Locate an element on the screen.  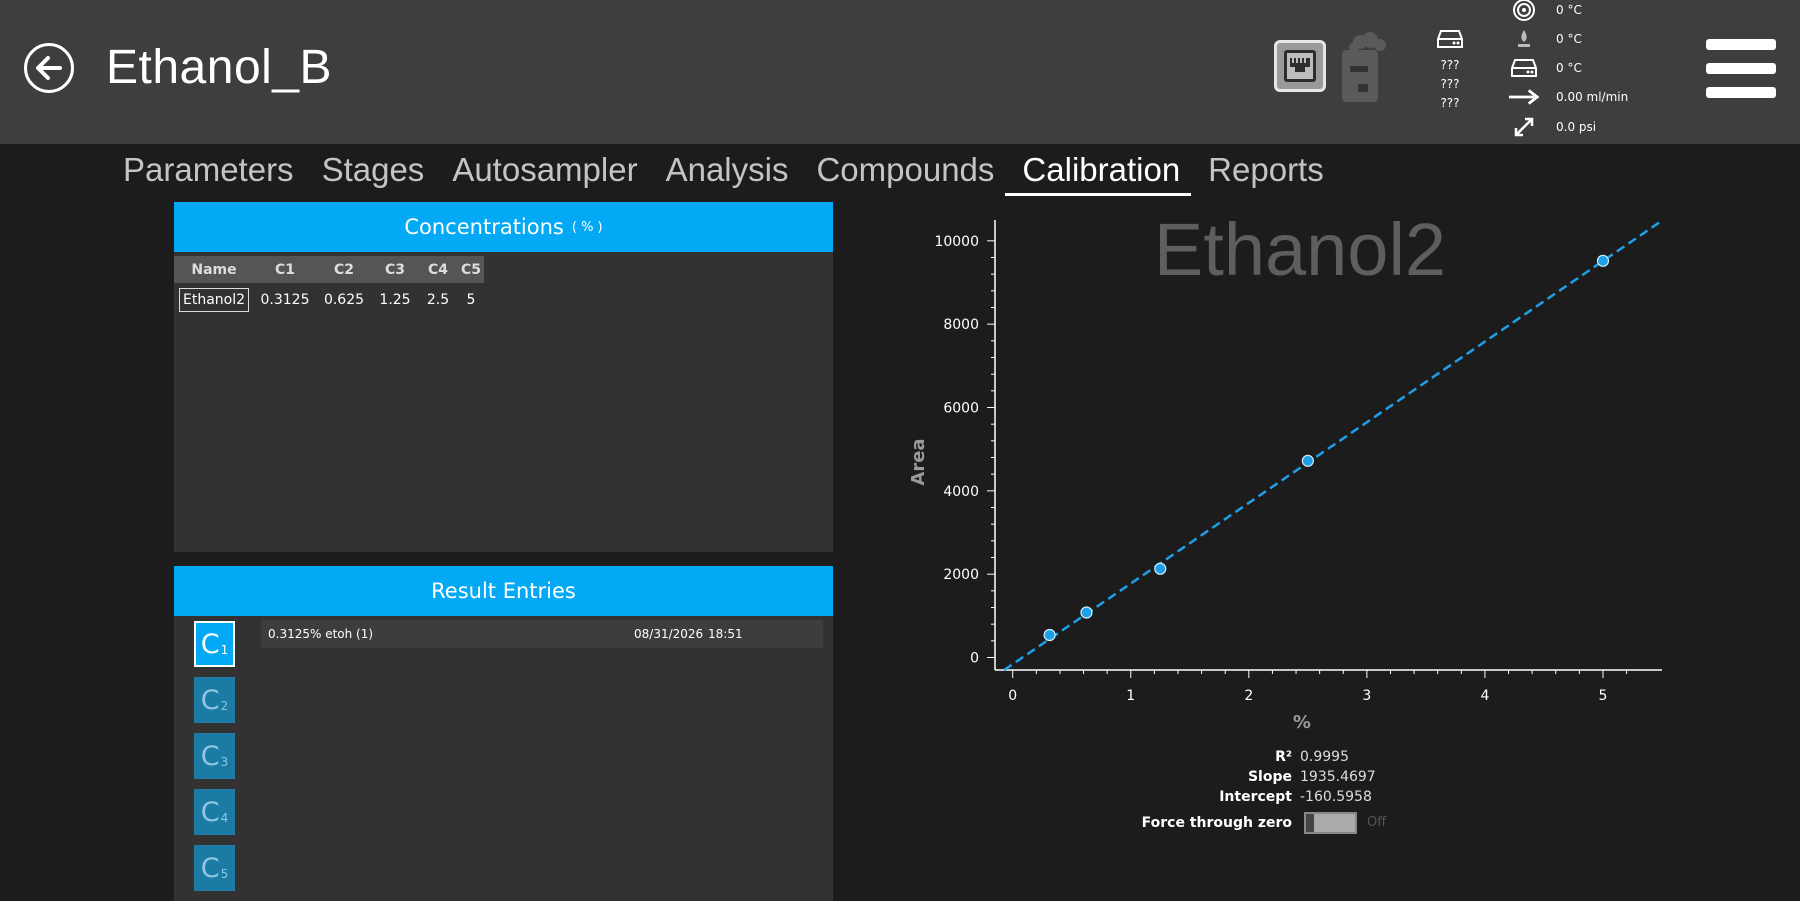
level-c2-button: C2 is located at coordinates (214, 700).